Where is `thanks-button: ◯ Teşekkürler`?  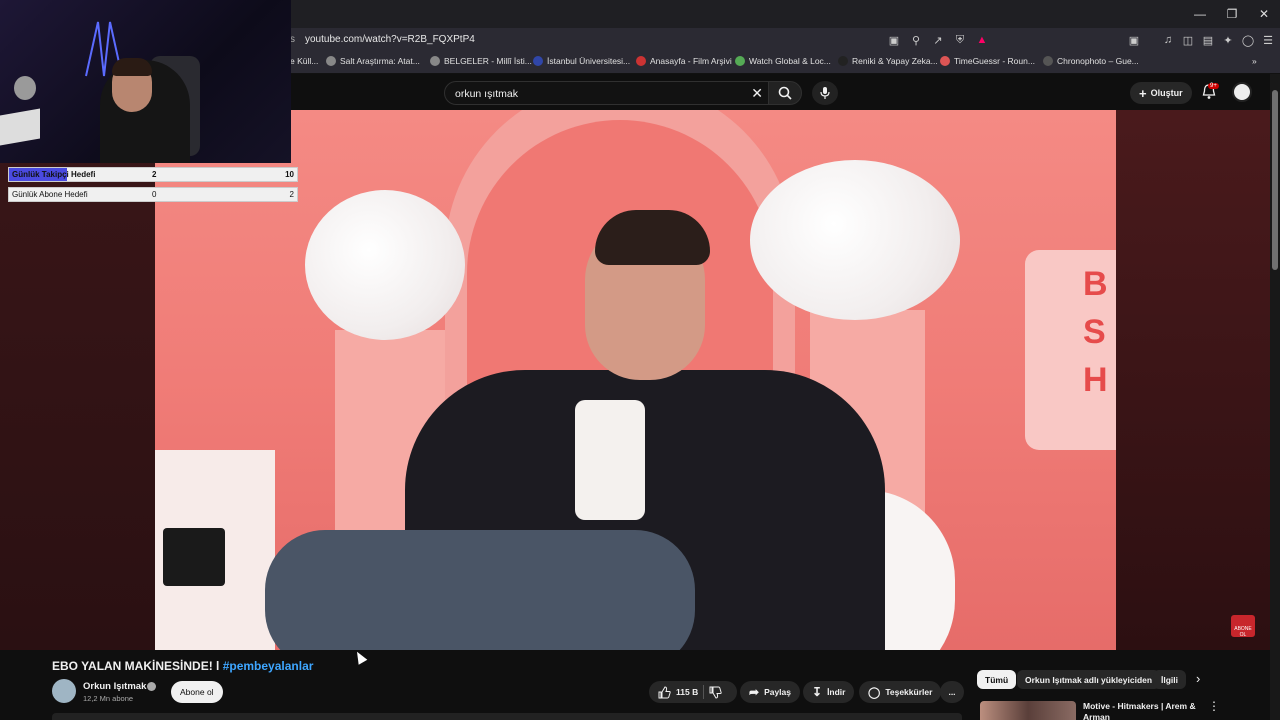
thanks-button: ◯ Teşekkürler is located at coordinates (900, 692).